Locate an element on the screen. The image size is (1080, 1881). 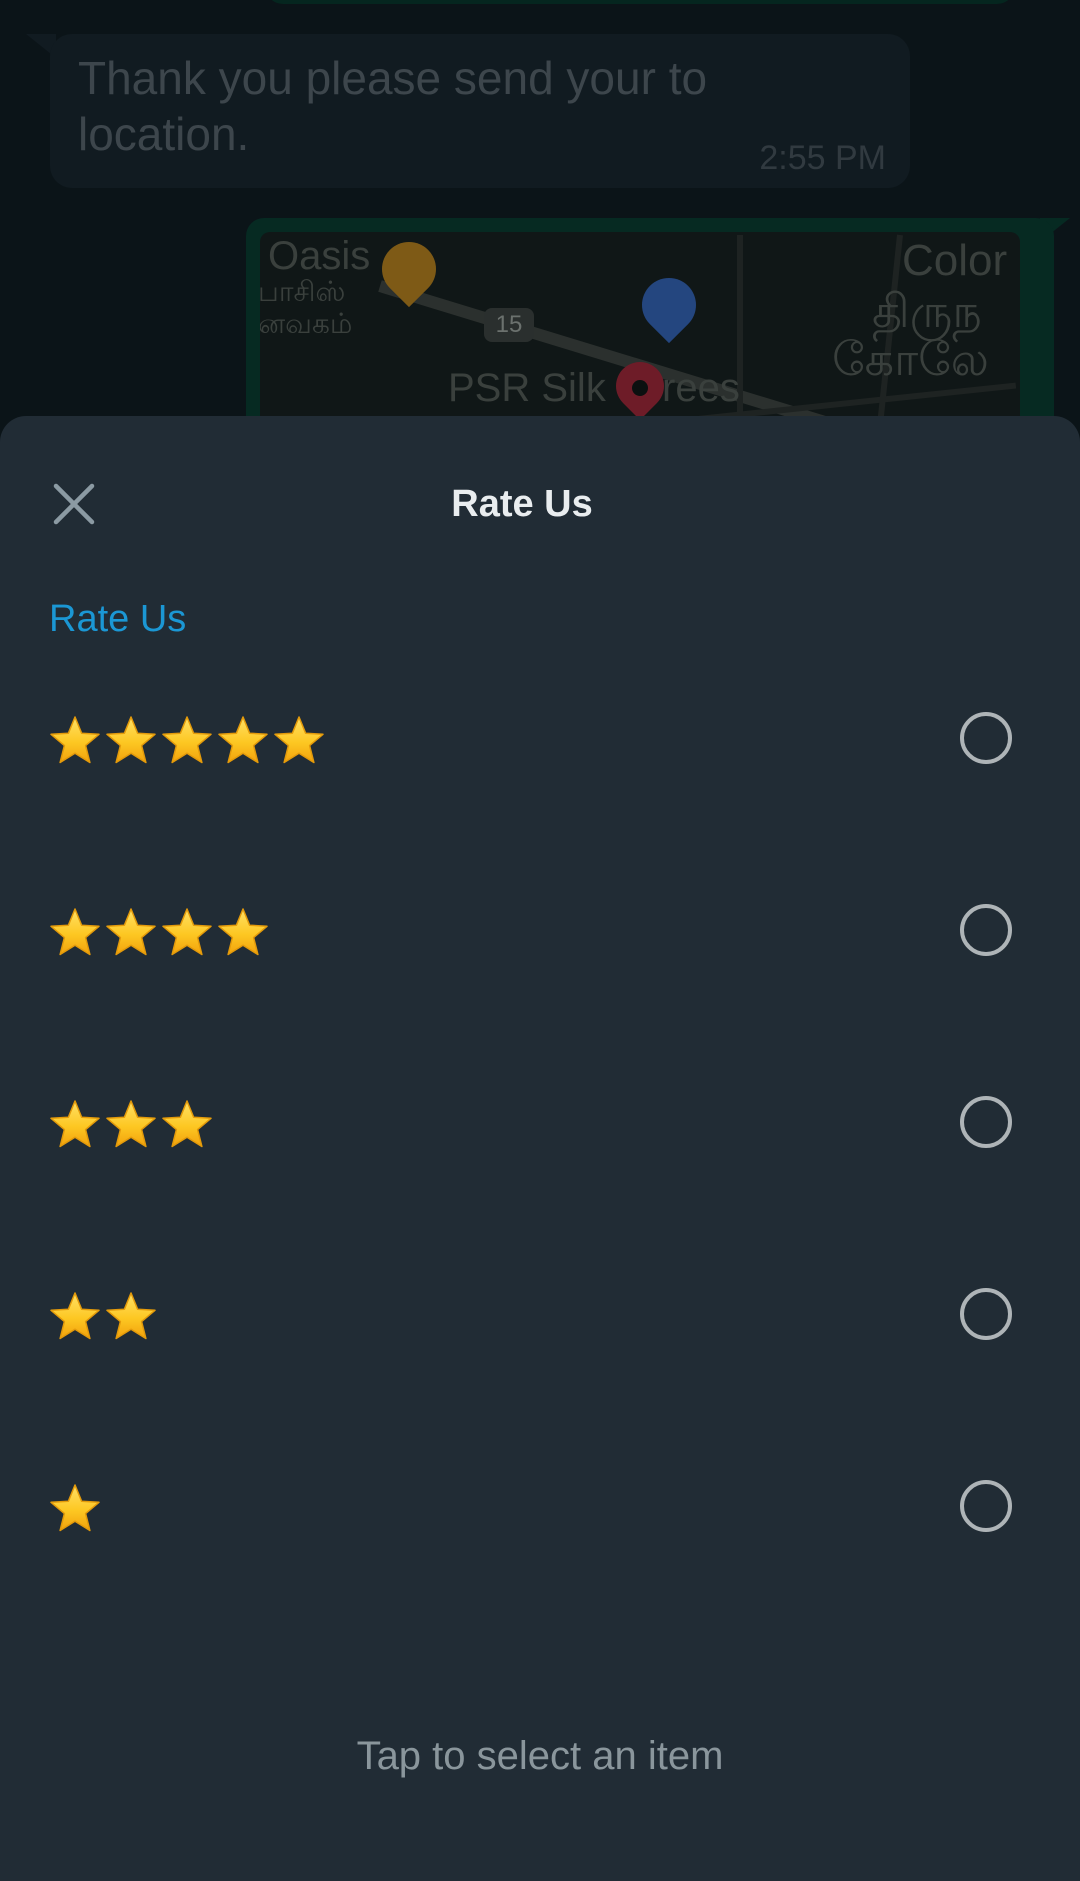
map-label-color: Color is located at coordinates (955, 260).